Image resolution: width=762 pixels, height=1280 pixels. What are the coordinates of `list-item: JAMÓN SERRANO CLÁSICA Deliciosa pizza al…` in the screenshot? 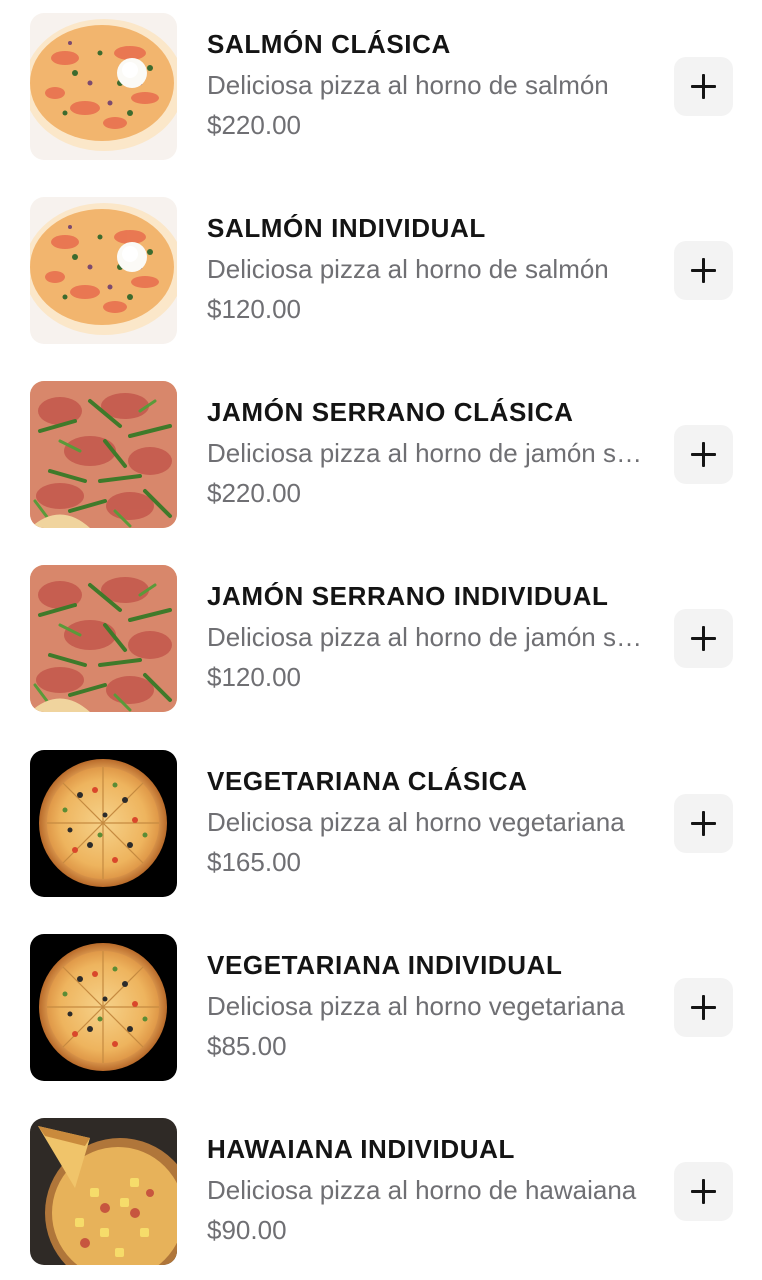 It's located at (381, 455).